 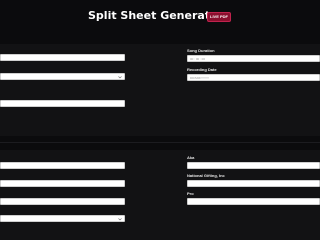 I want to click on recording-date-field, so click(x=253, y=77).